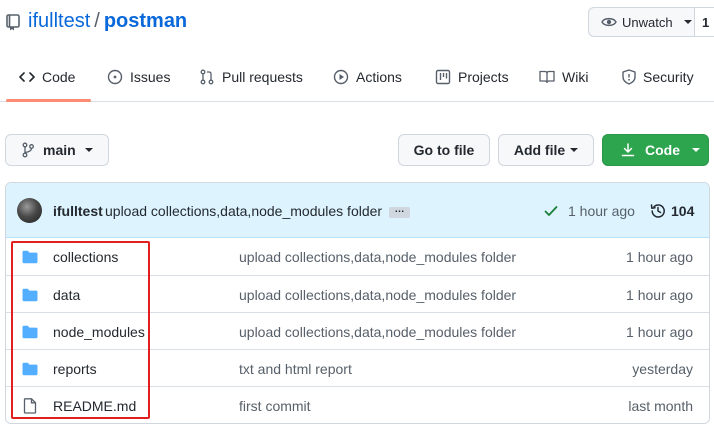  I want to click on watch-count: 1, so click(704, 22).